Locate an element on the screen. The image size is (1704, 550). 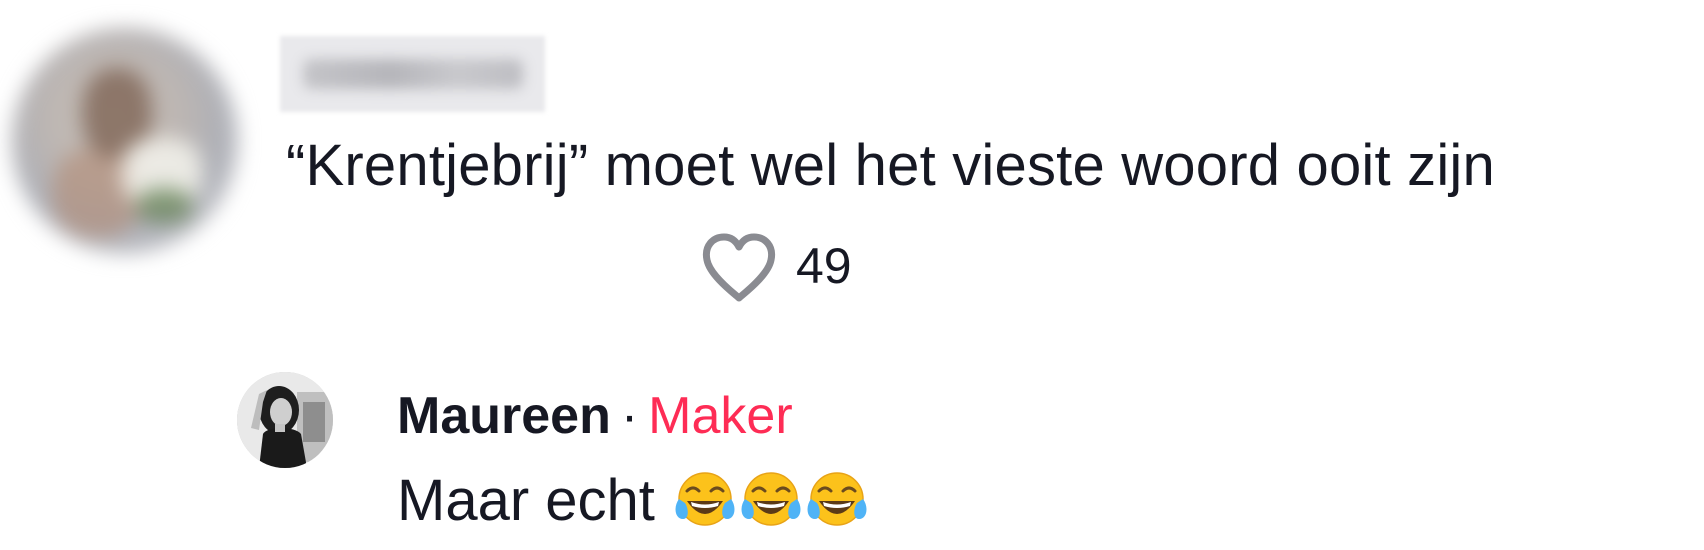
commenter-username-redacted is located at coordinates (412, 74).